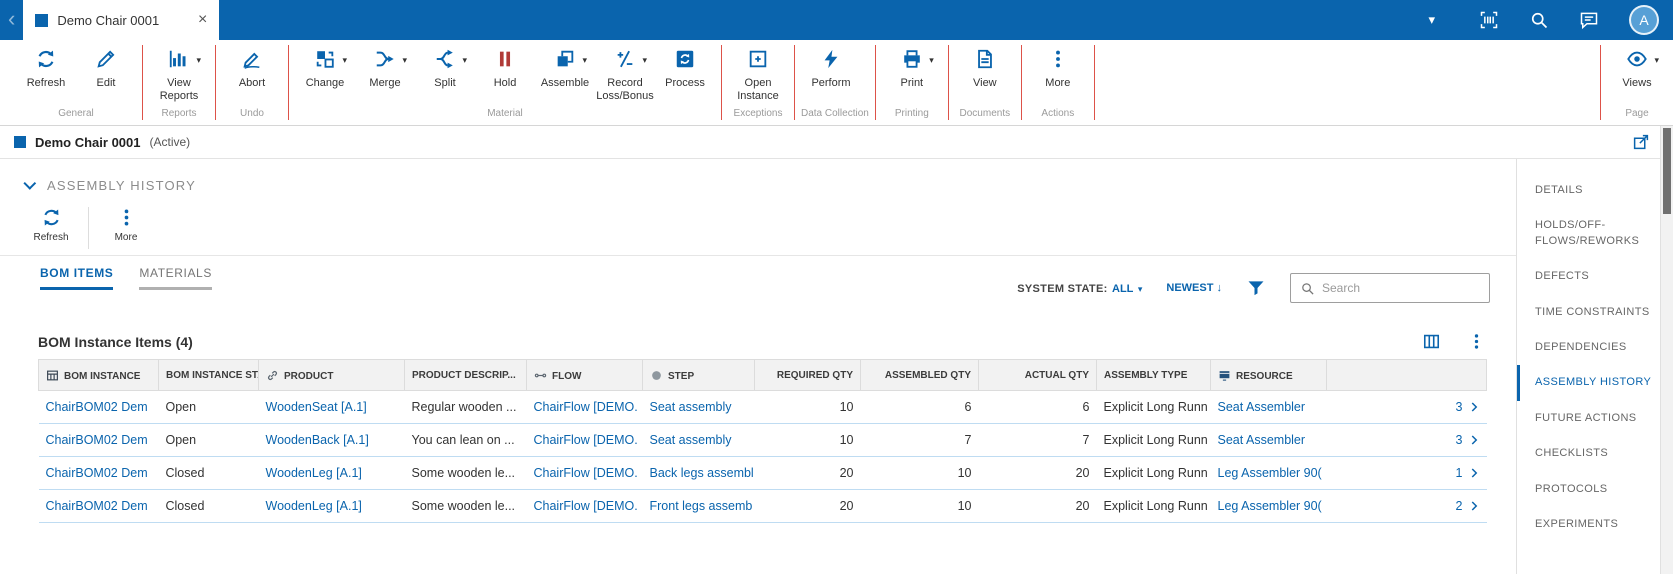 The image size is (1673, 574). What do you see at coordinates (505, 60) in the screenshot?
I see `hold-pause-icon` at bounding box center [505, 60].